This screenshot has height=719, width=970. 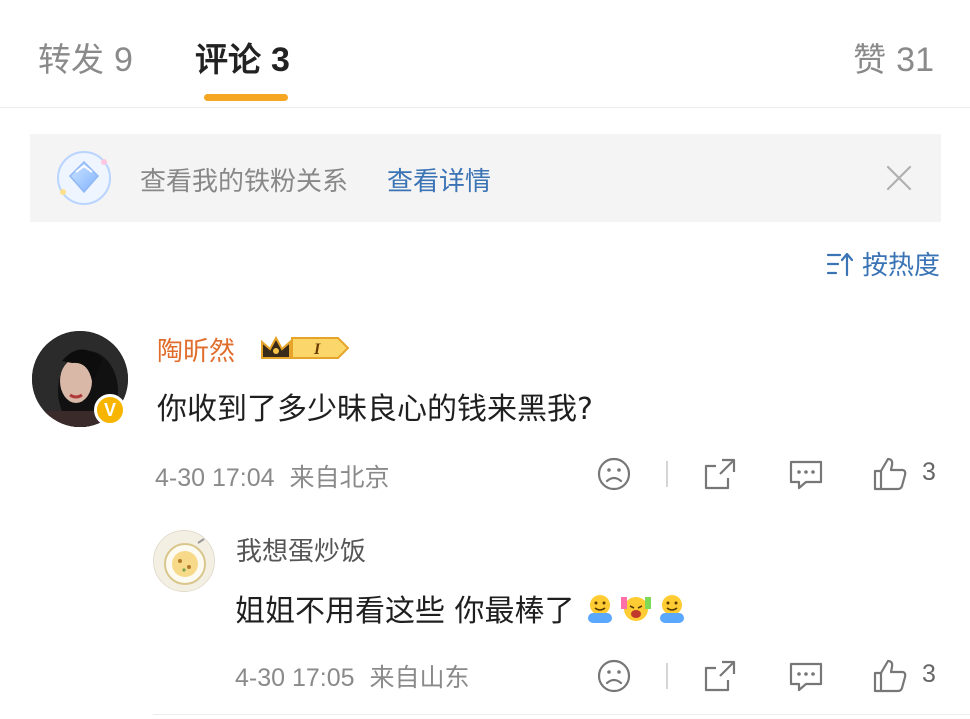 What do you see at coordinates (244, 182) in the screenshot?
I see `banner-text: 查看我的铁粉关系` at bounding box center [244, 182].